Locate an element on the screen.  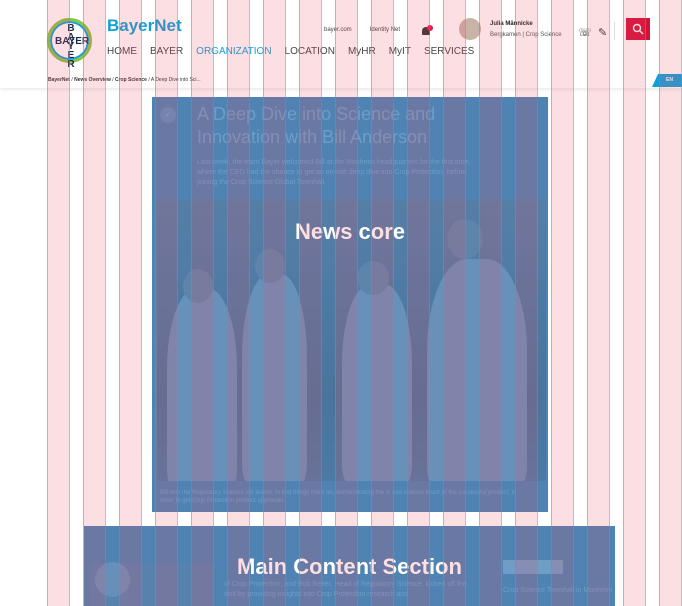
nav-item-bayer: BAYER is located at coordinates (166, 51).